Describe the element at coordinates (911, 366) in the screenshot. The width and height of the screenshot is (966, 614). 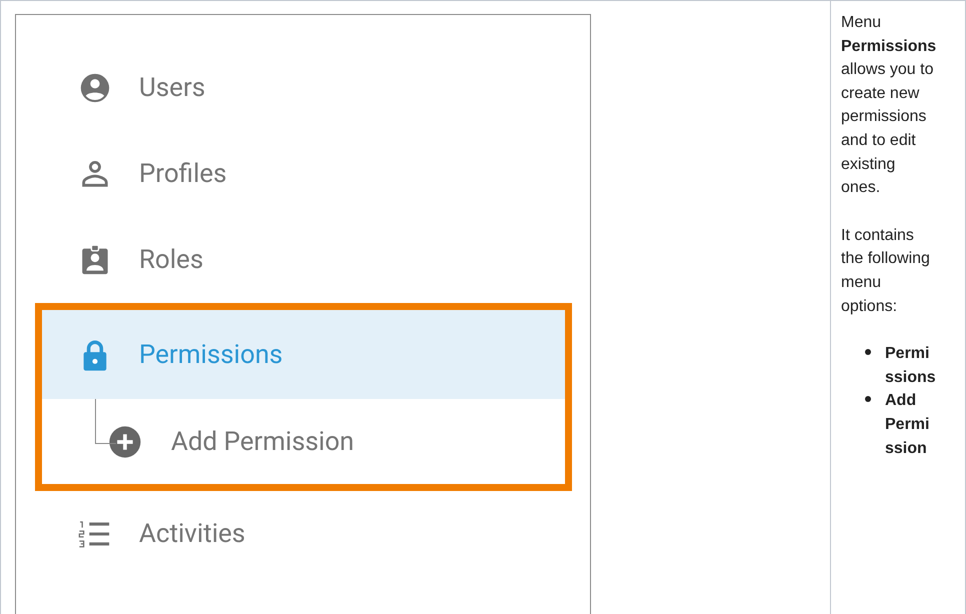
I see `option-text: Permissions` at that location.